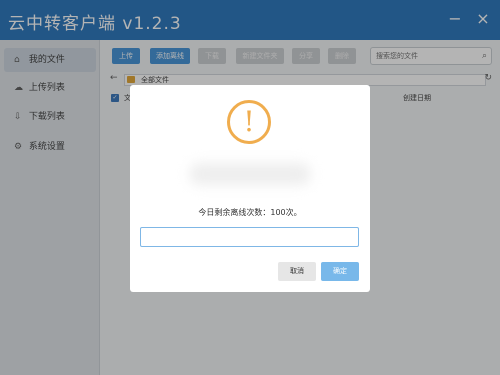 The image size is (500, 375). What do you see at coordinates (249, 237) in the screenshot?
I see `offline-url-input` at bounding box center [249, 237].